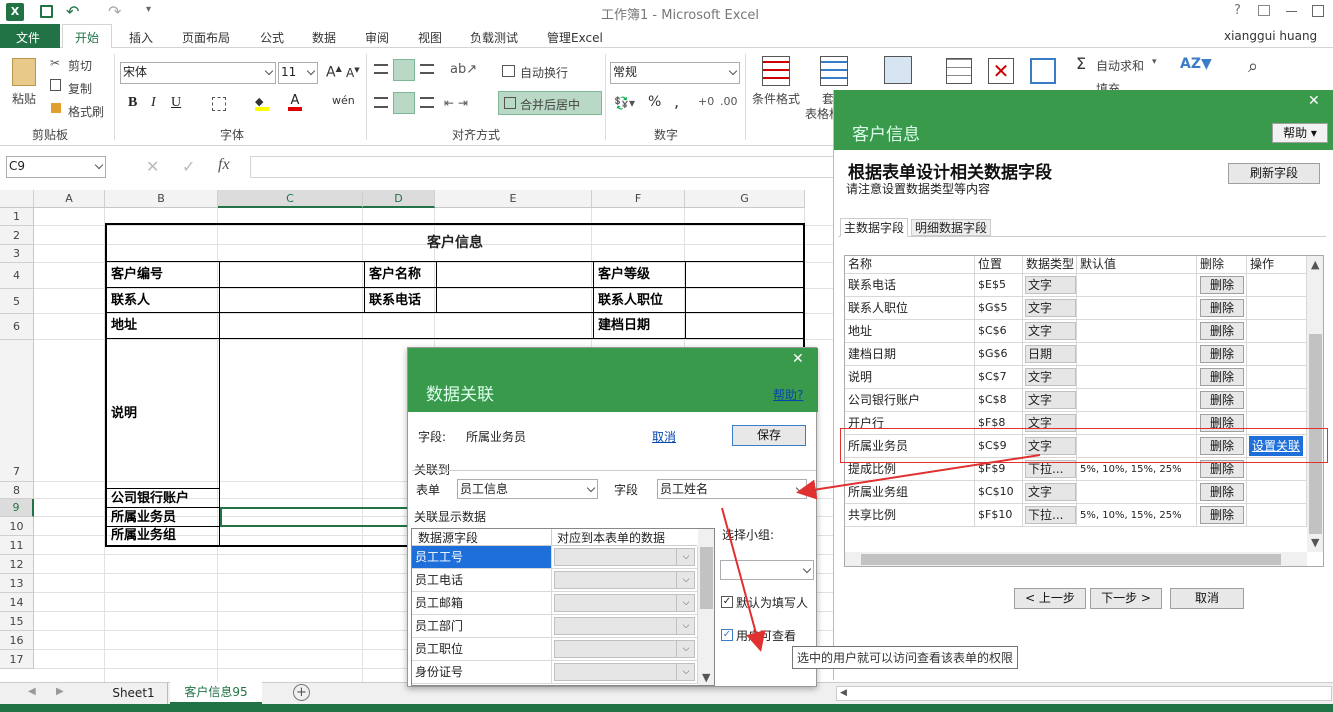  Describe the element at coordinates (161, 199) in the screenshot. I see `column-header-b: B` at that location.